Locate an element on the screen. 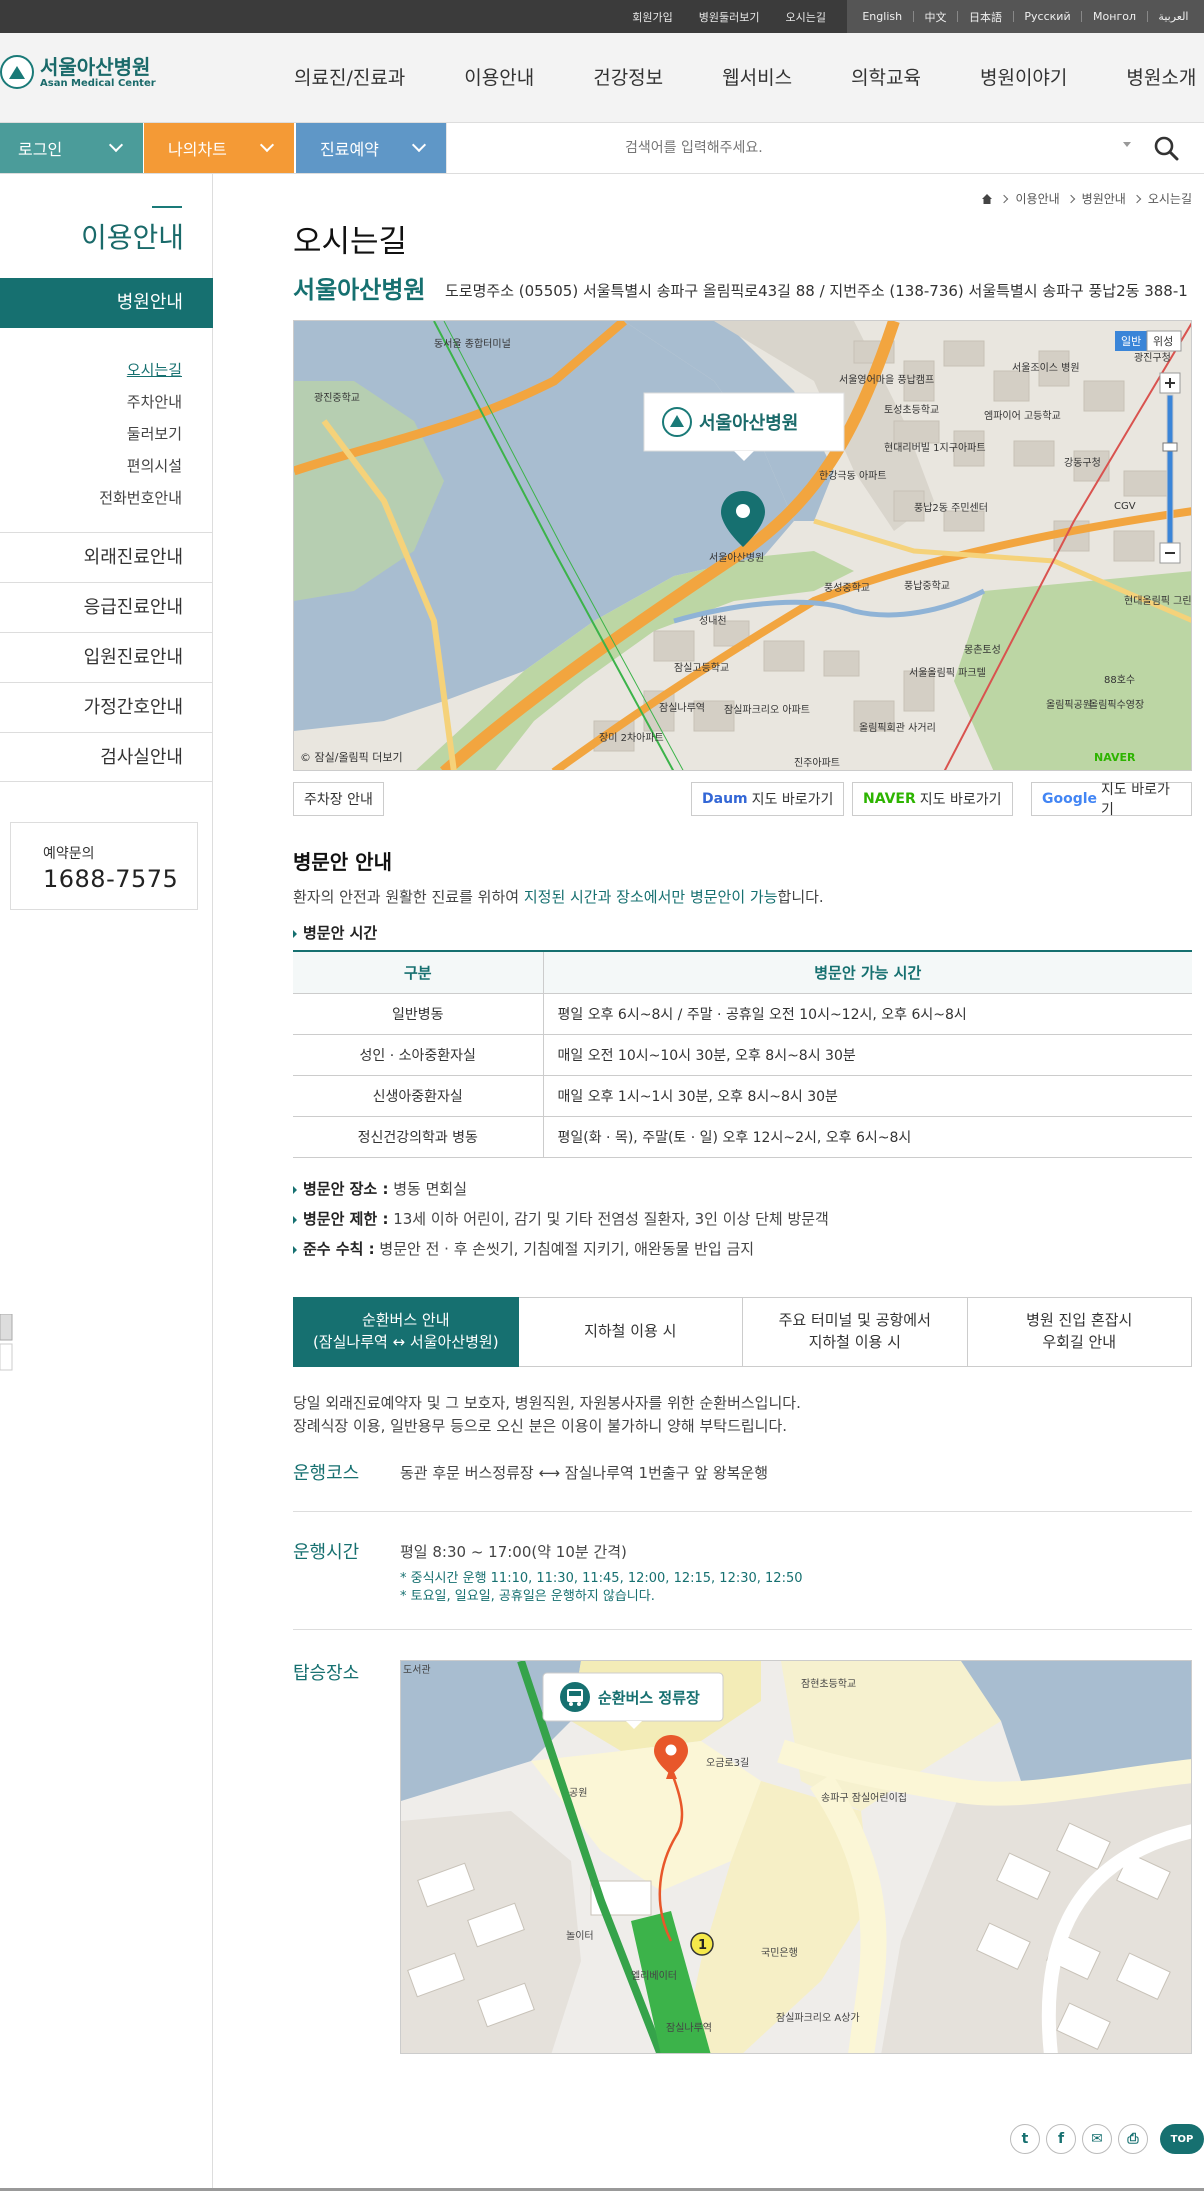  search-options-icon is located at coordinates (1127, 144).